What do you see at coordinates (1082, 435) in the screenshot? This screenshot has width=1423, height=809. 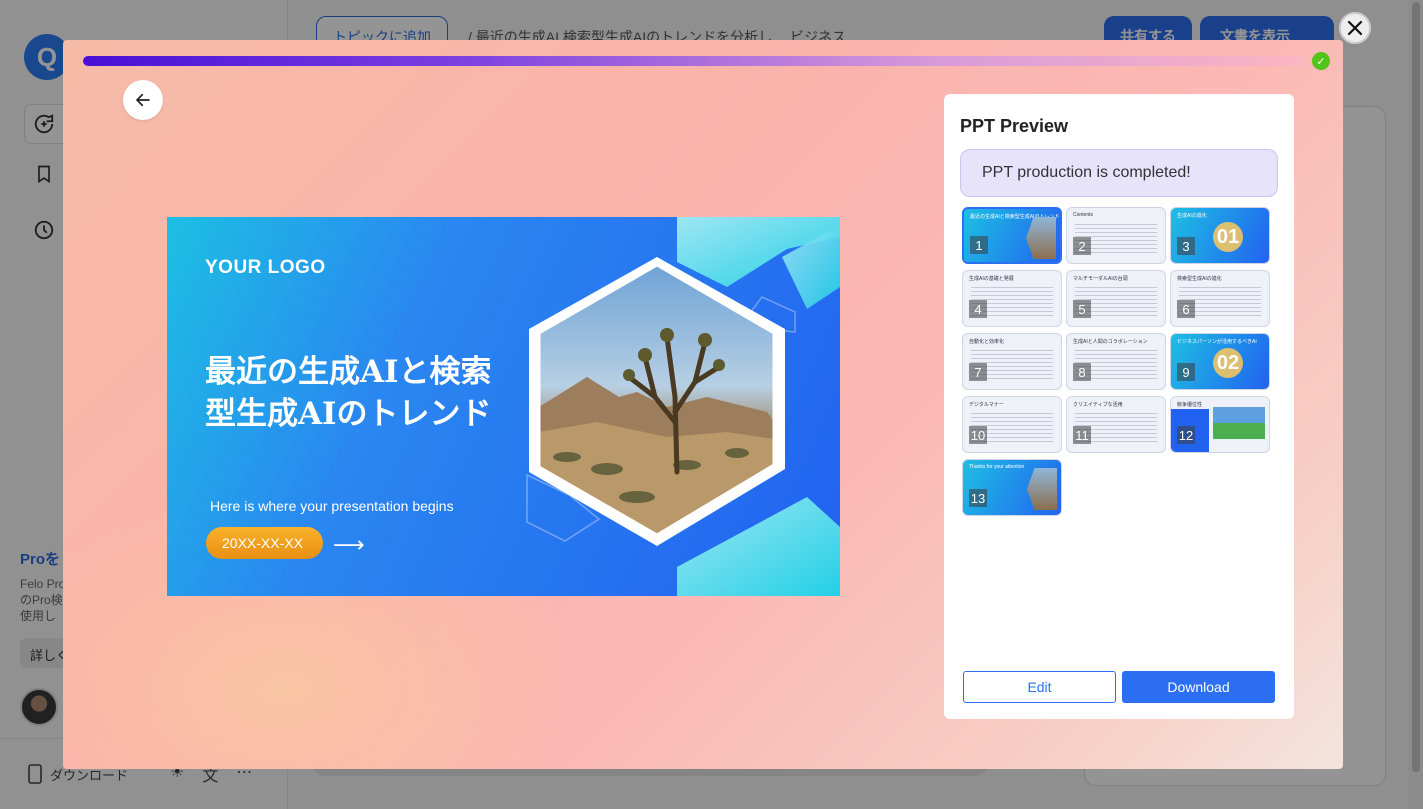 I see `thumbnail-number: 11` at bounding box center [1082, 435].